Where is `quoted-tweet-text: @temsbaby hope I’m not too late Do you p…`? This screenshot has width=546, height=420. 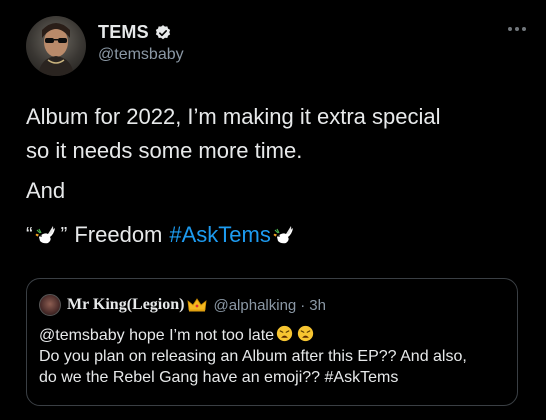 quoted-tweet-text: @temsbaby hope I’m not too late Do you p… is located at coordinates (253, 356).